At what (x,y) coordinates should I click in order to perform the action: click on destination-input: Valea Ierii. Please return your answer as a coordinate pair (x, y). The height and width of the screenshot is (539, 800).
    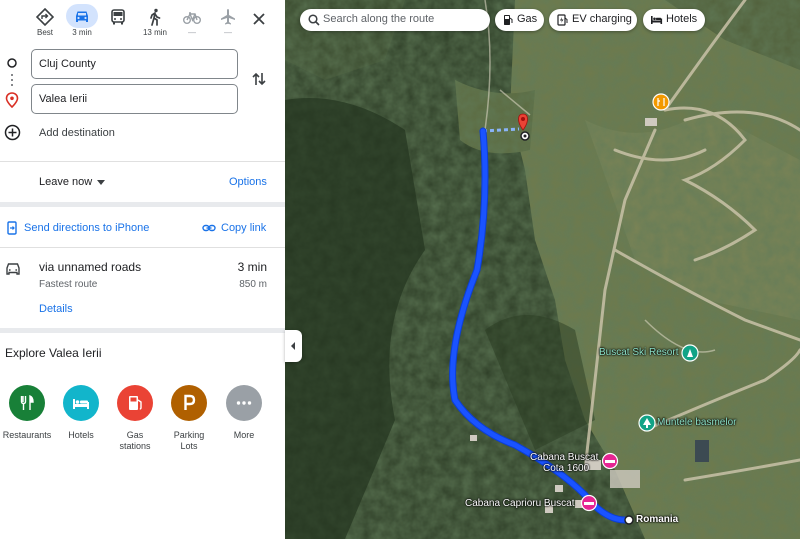
    Looking at the image, I should click on (134, 99).